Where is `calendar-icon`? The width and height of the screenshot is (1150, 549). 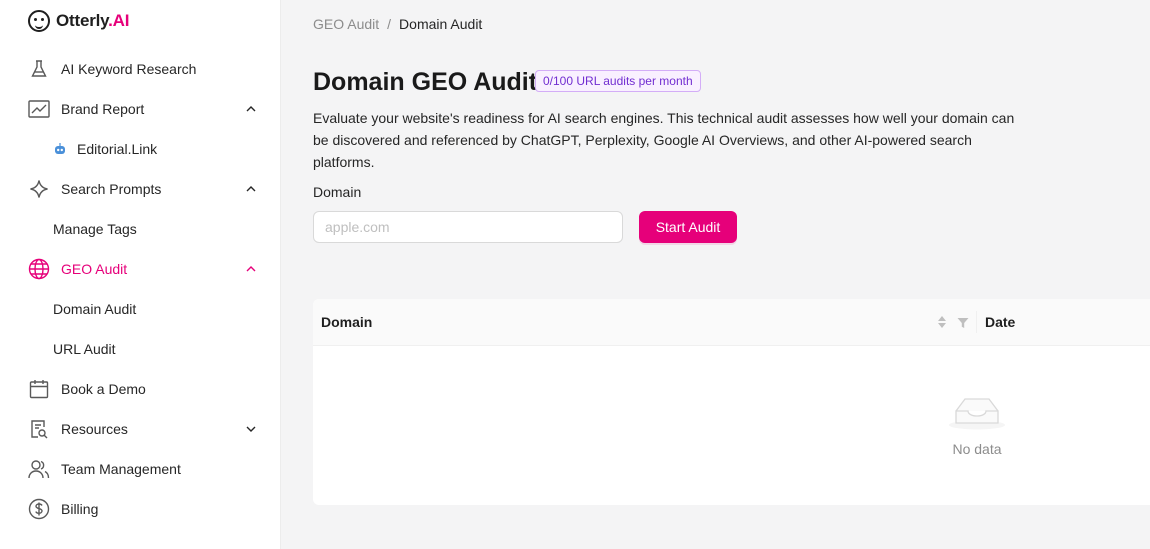 calendar-icon is located at coordinates (39, 389).